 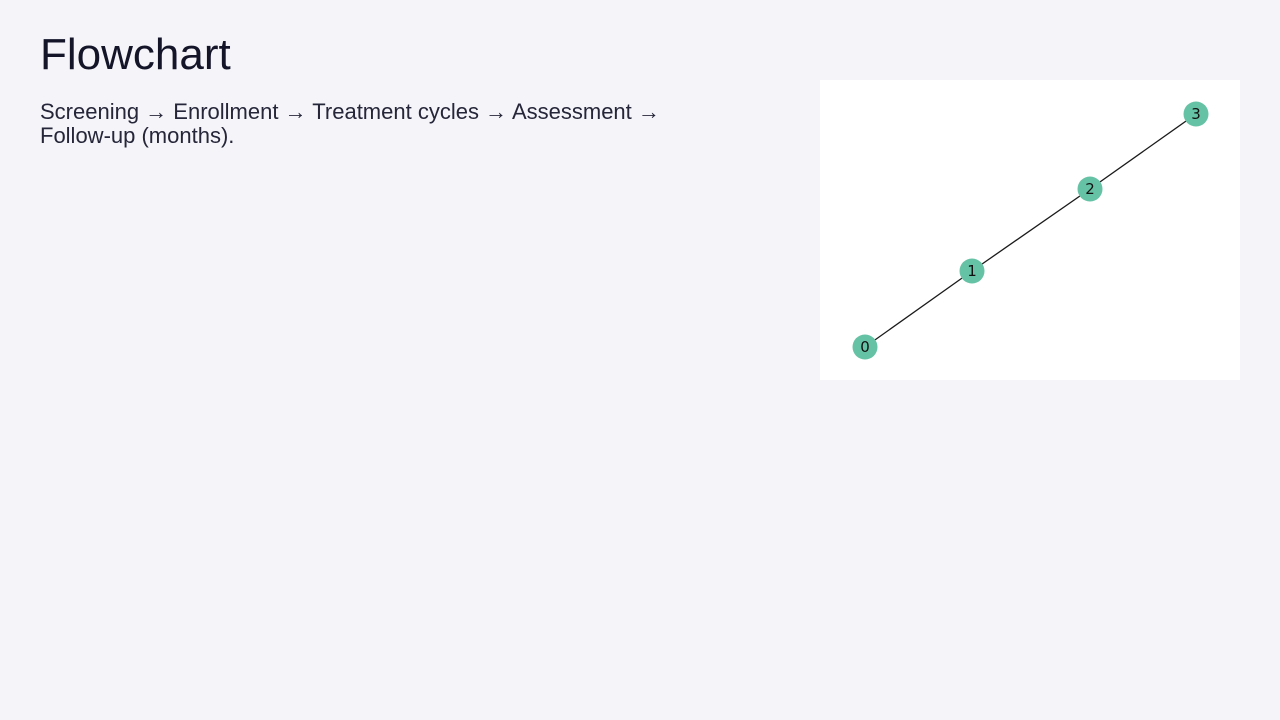 I want to click on node-label: 3, so click(x=1196, y=114).